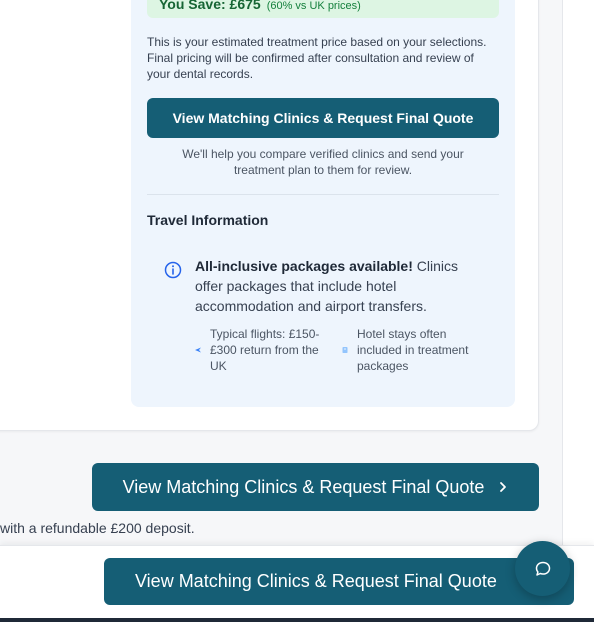 The image size is (594, 622). I want to click on plane-icon, so click(198, 350).